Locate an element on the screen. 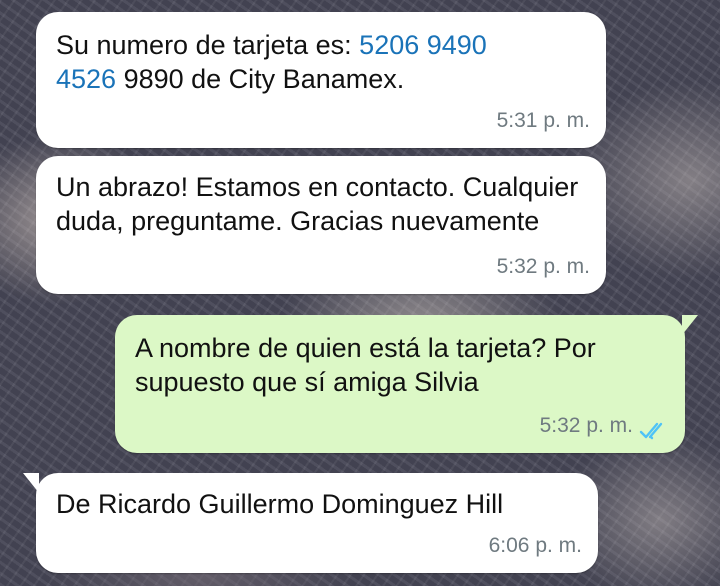 The height and width of the screenshot is (586, 720). phone-number-link: 5206 9490 is located at coordinates (423, 45).